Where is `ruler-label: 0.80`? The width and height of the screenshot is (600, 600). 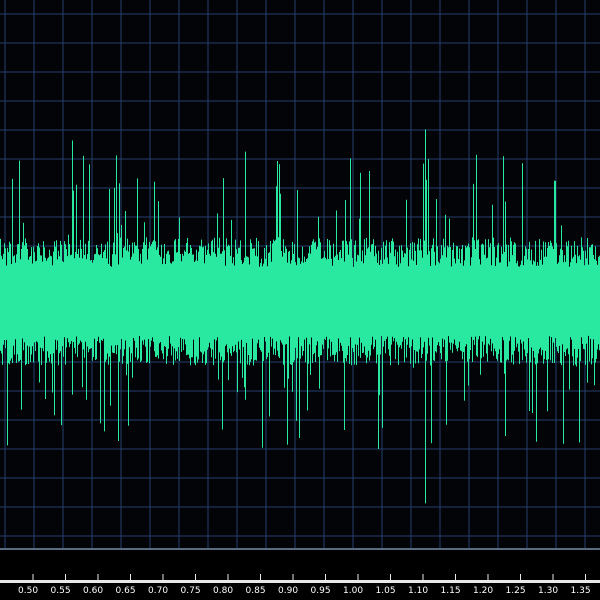 ruler-label: 0.80 is located at coordinates (223, 591).